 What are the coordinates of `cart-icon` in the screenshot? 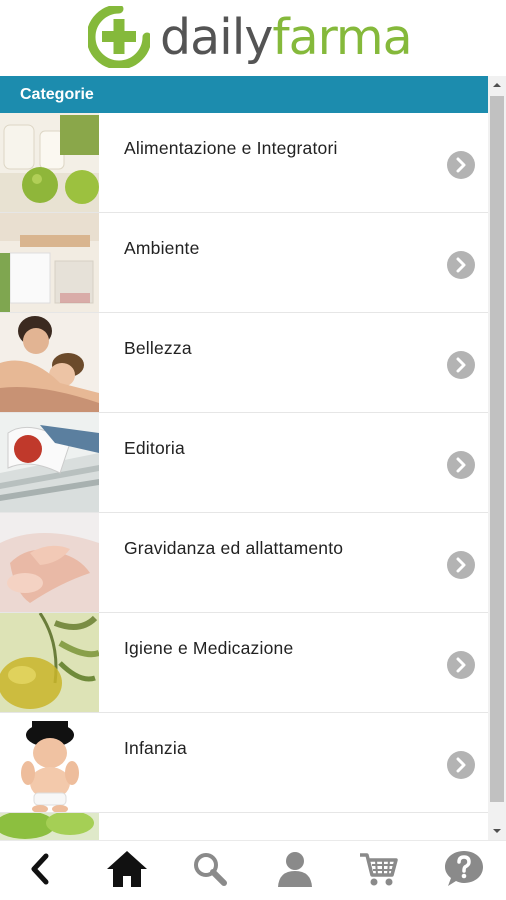 It's located at (379, 871).